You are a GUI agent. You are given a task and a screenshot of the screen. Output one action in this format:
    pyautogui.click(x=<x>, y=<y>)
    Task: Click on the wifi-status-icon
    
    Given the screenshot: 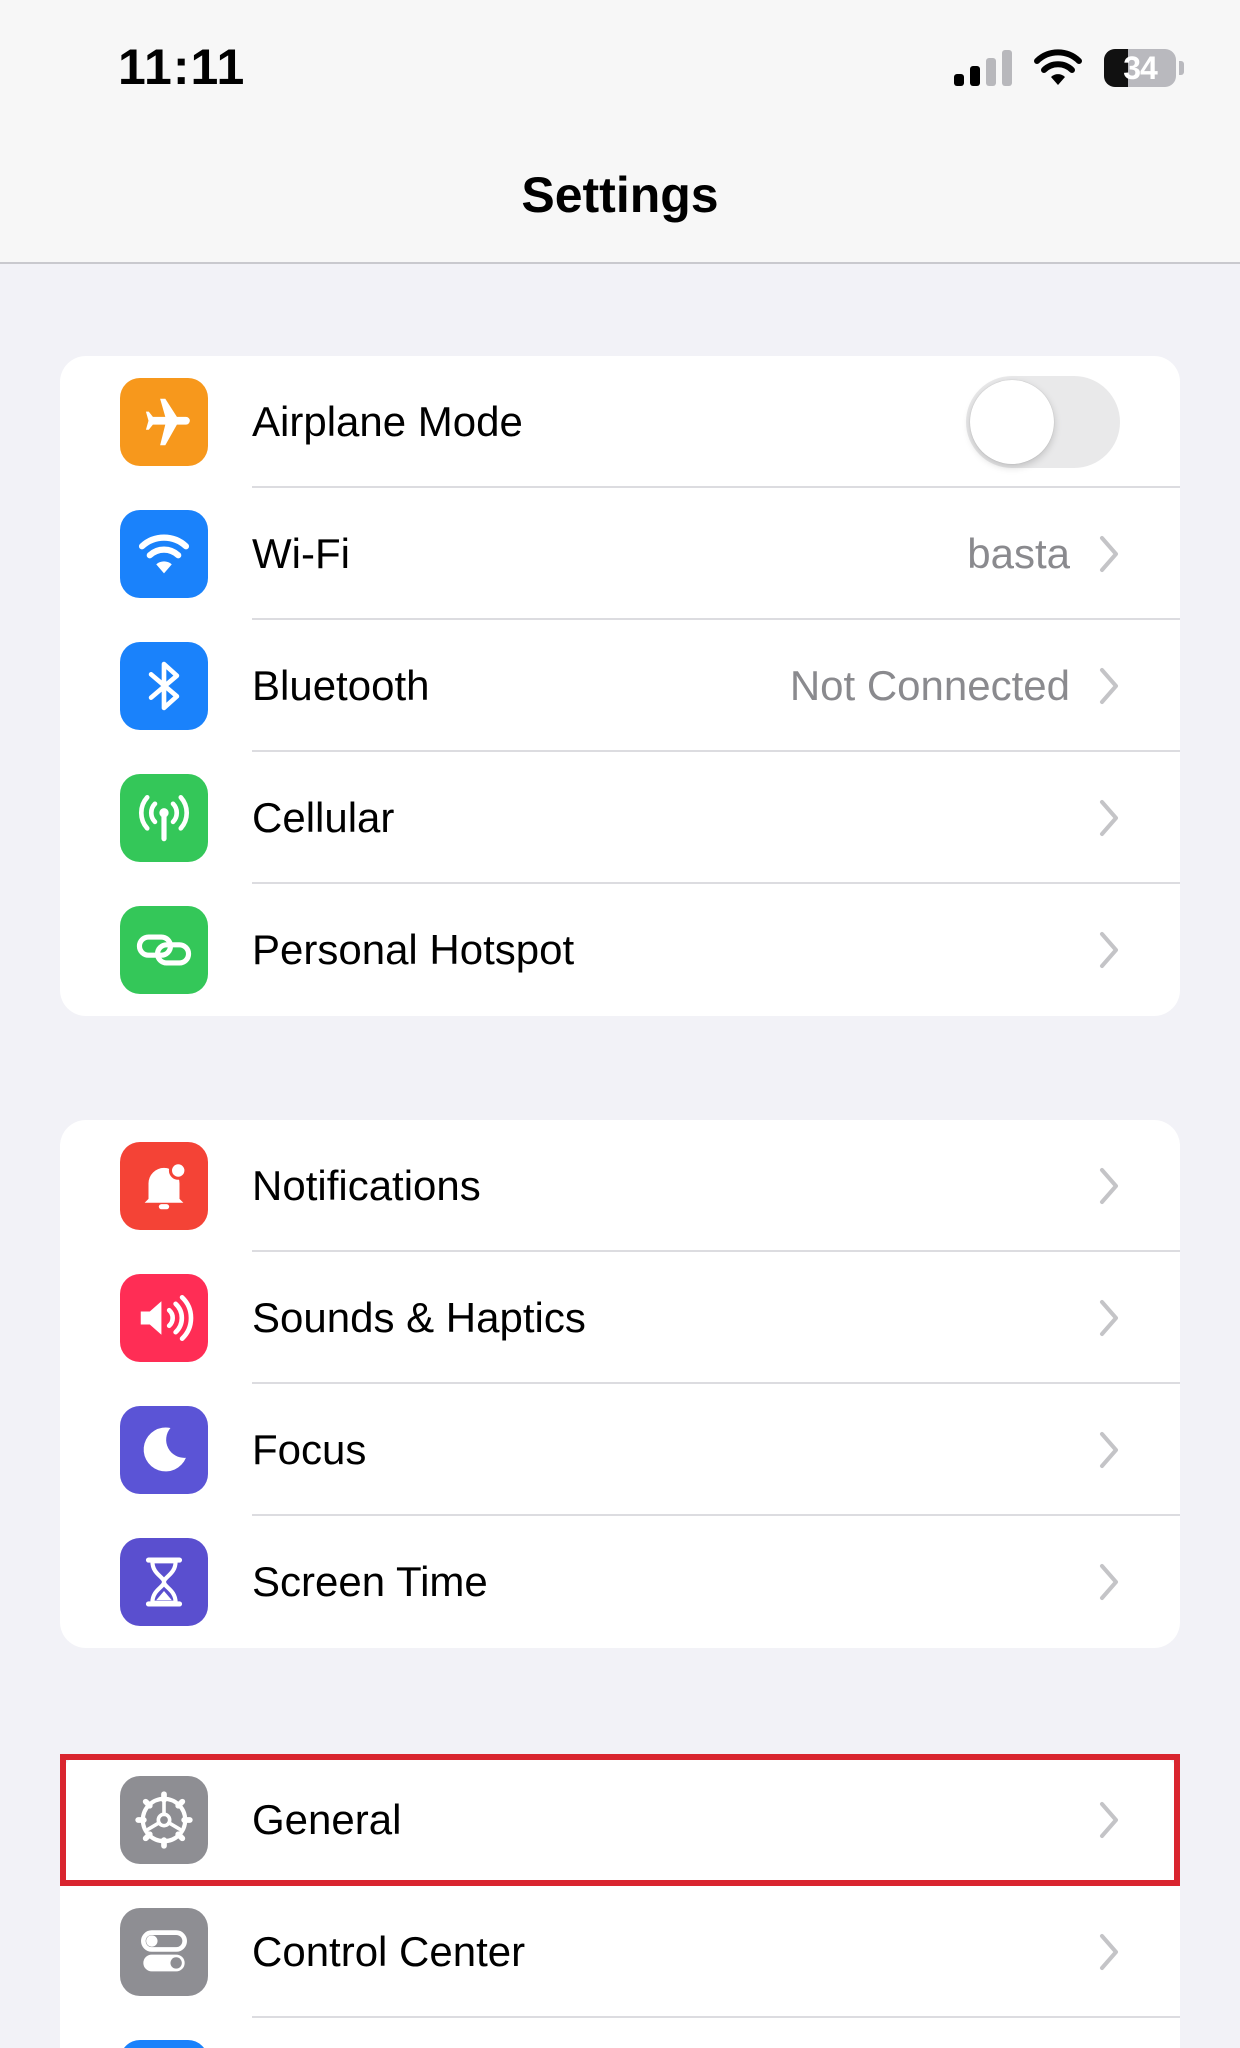 What is the action you would take?
    pyautogui.click(x=1058, y=67)
    